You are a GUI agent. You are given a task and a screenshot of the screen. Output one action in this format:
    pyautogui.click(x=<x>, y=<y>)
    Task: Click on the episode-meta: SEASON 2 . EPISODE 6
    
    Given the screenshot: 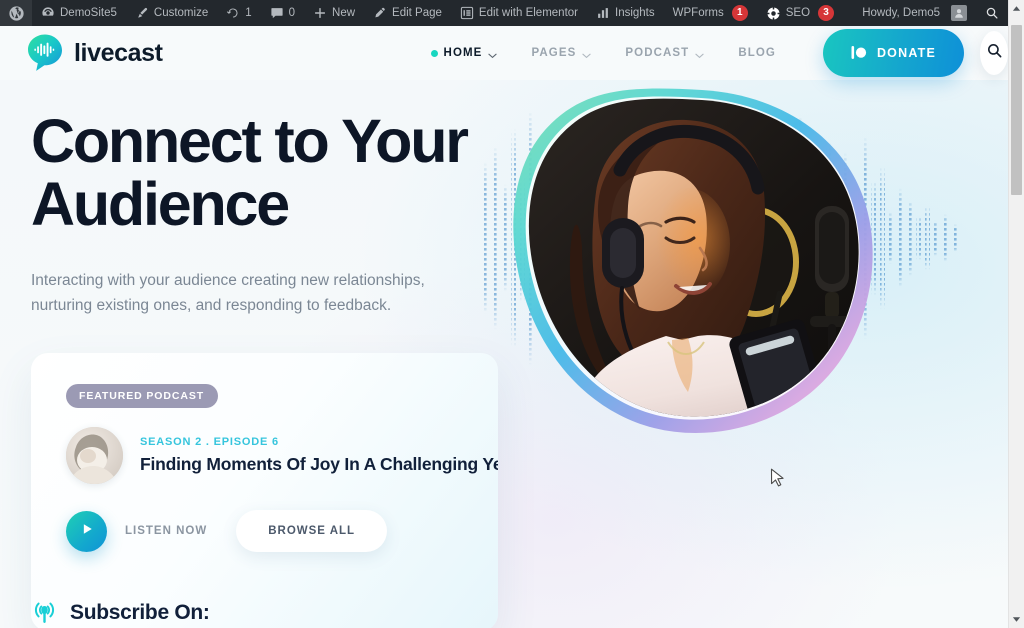 What is the action you would take?
    pyautogui.click(x=209, y=442)
    